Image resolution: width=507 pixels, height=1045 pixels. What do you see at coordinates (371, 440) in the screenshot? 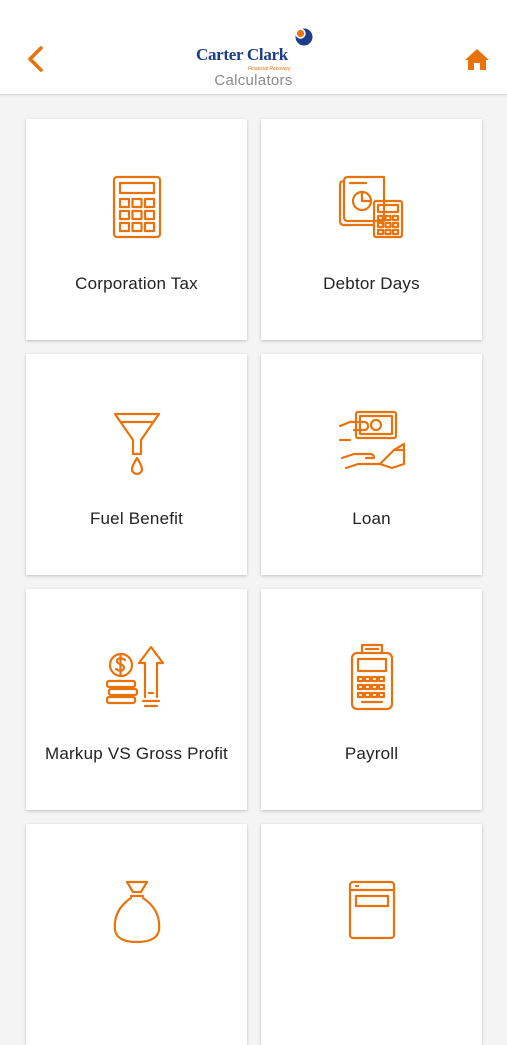
I see `cash-hand-icon` at bounding box center [371, 440].